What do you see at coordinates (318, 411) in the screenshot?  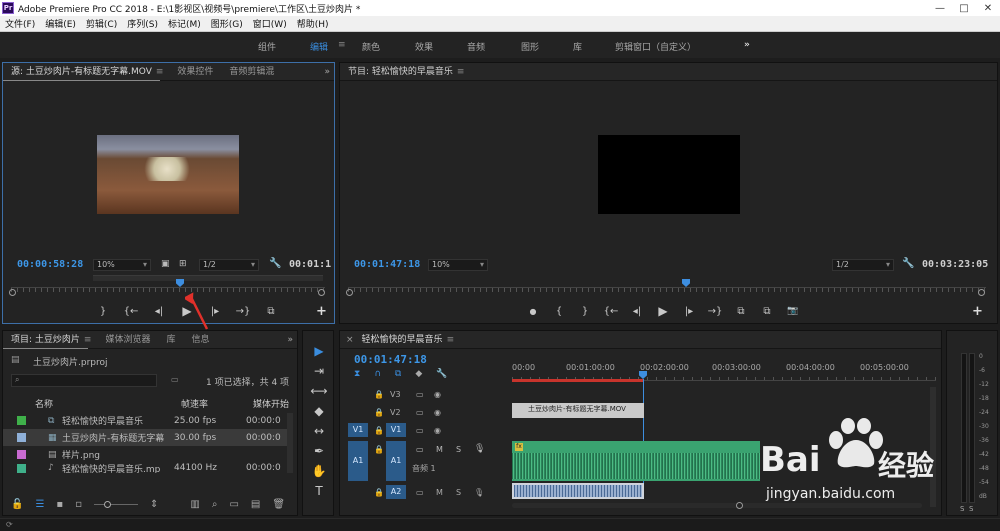 I see `razor-tool-icon: ◆` at bounding box center [318, 411].